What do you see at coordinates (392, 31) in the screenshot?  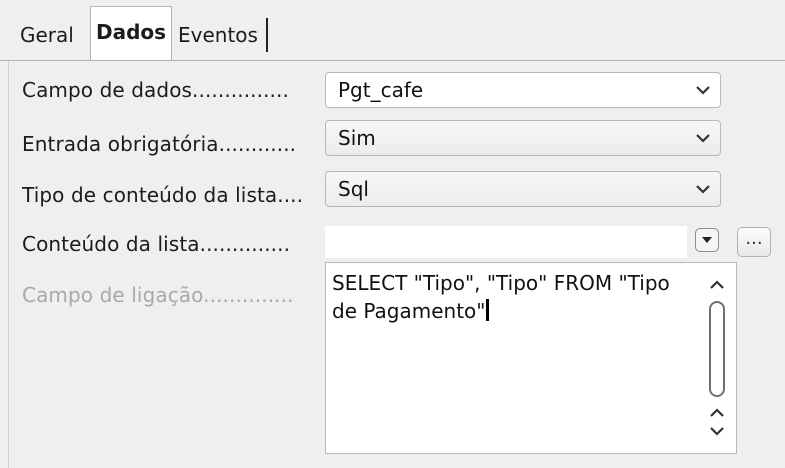 I see `tab-bar: Geral Dados Eventos` at bounding box center [392, 31].